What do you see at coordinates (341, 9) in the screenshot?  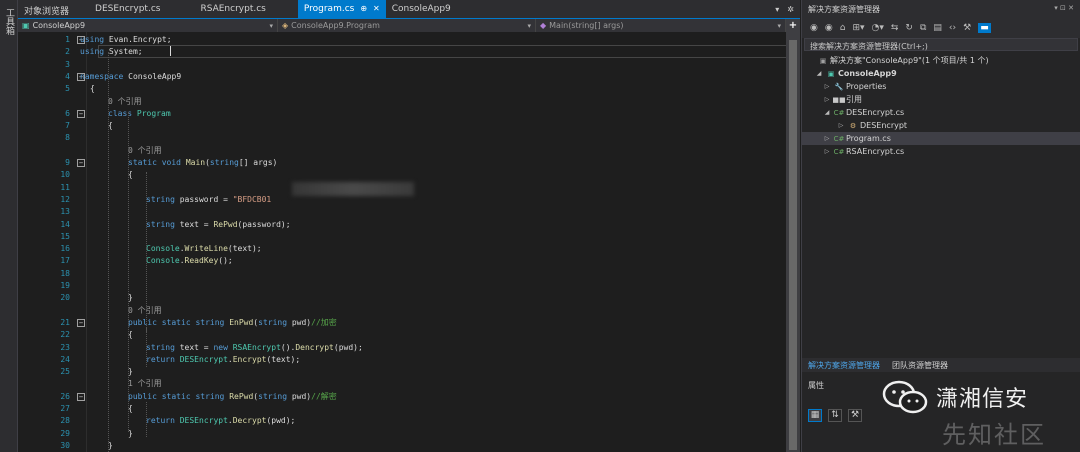 I see `tab-program: Program.cs ⊕ ✕` at bounding box center [341, 9].